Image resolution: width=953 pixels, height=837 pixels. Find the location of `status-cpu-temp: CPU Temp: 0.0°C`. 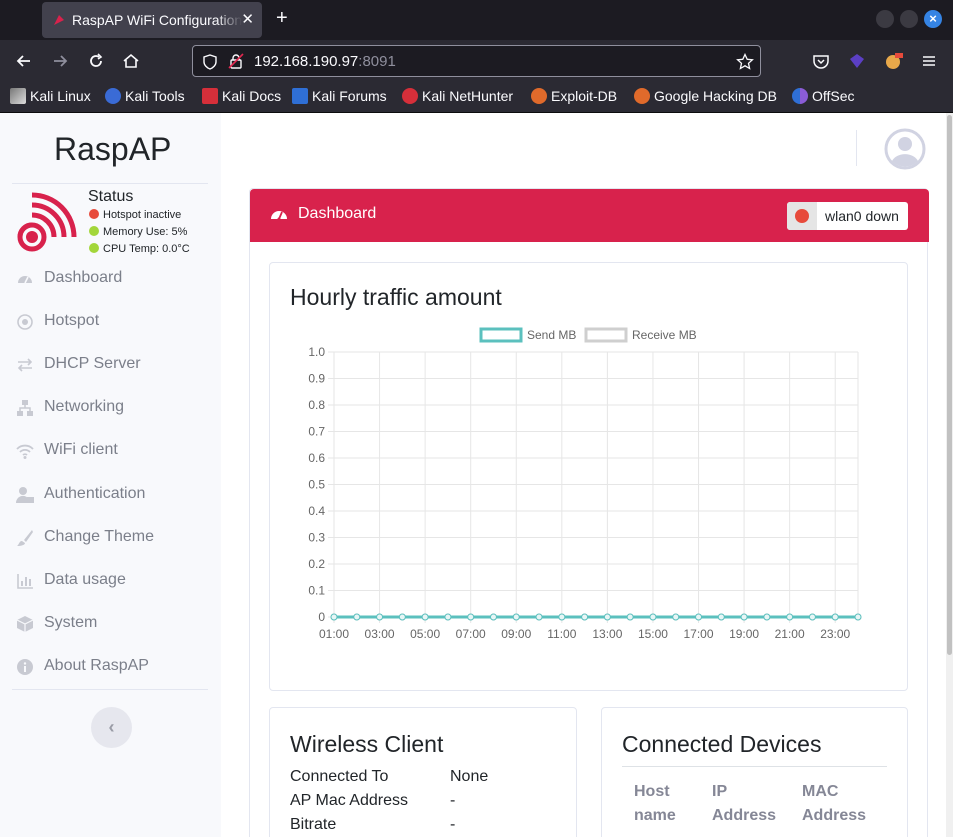

status-cpu-temp: CPU Temp: 0.0°C is located at coordinates (139, 249).